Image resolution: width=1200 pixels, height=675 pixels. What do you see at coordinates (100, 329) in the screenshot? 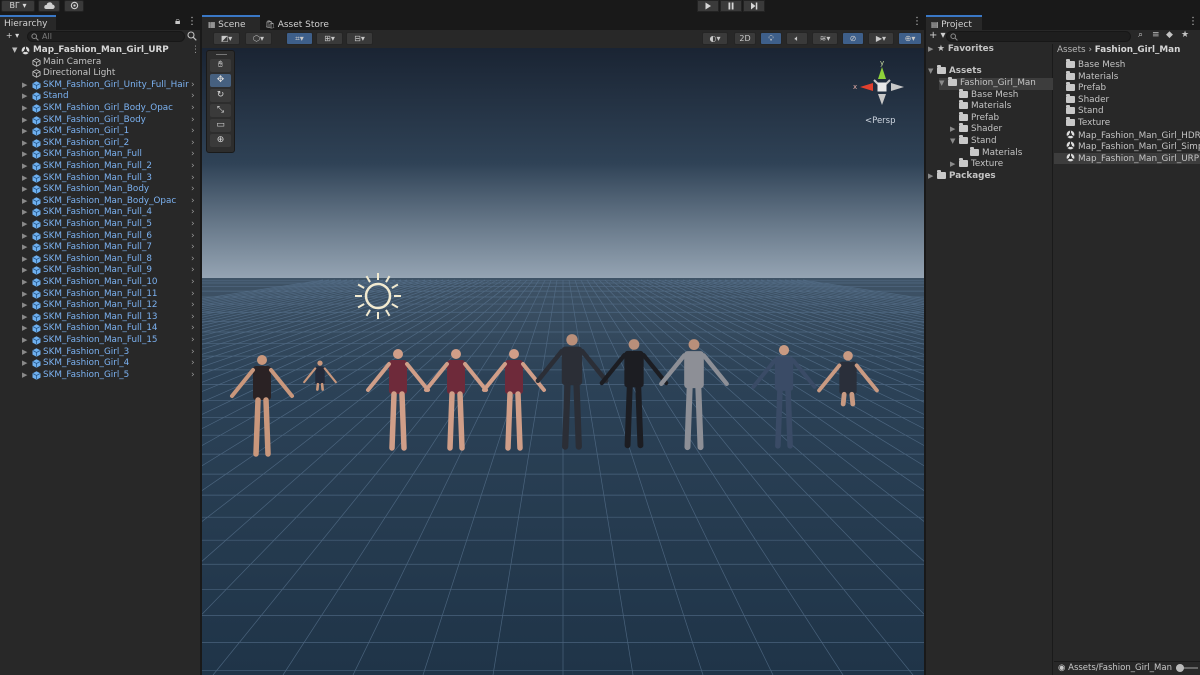
I see `hierarchy-item: ▶ SKM_Fashion_Man_Full_14 ›` at bounding box center [100, 329].